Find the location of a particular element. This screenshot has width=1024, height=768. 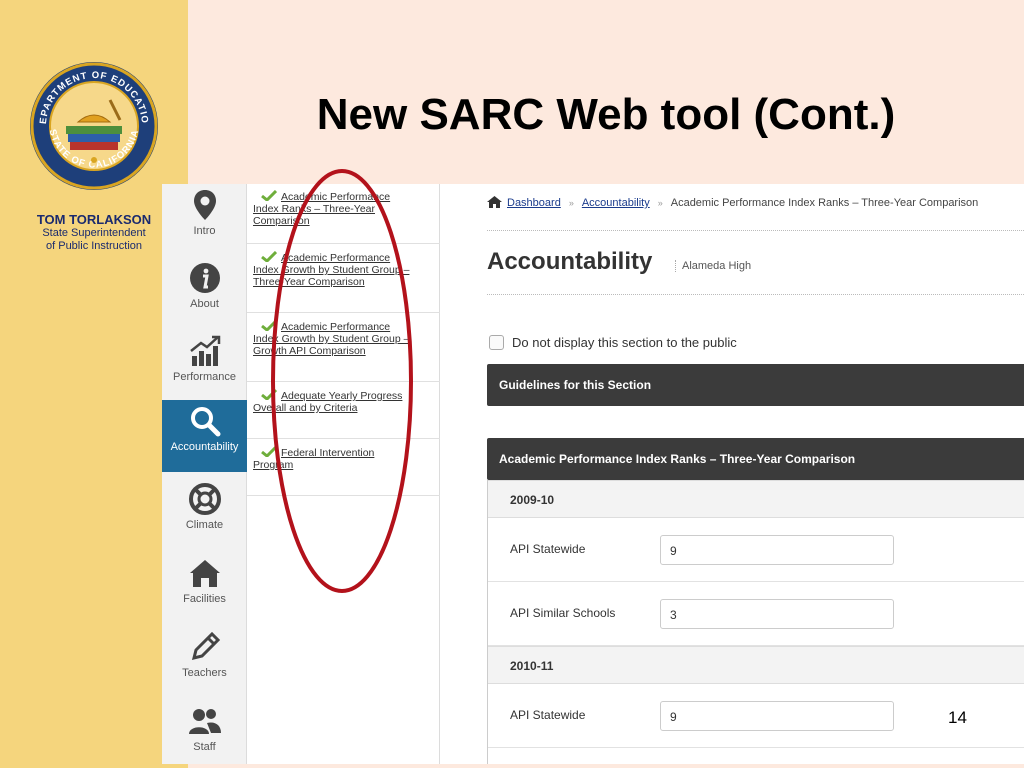

nav-staff: Staff is located at coordinates (204, 732).